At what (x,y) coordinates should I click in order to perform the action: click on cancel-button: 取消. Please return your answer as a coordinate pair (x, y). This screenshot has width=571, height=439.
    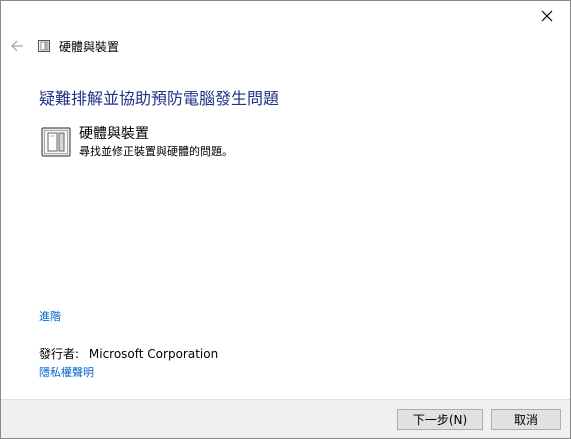
    Looking at the image, I should click on (526, 419).